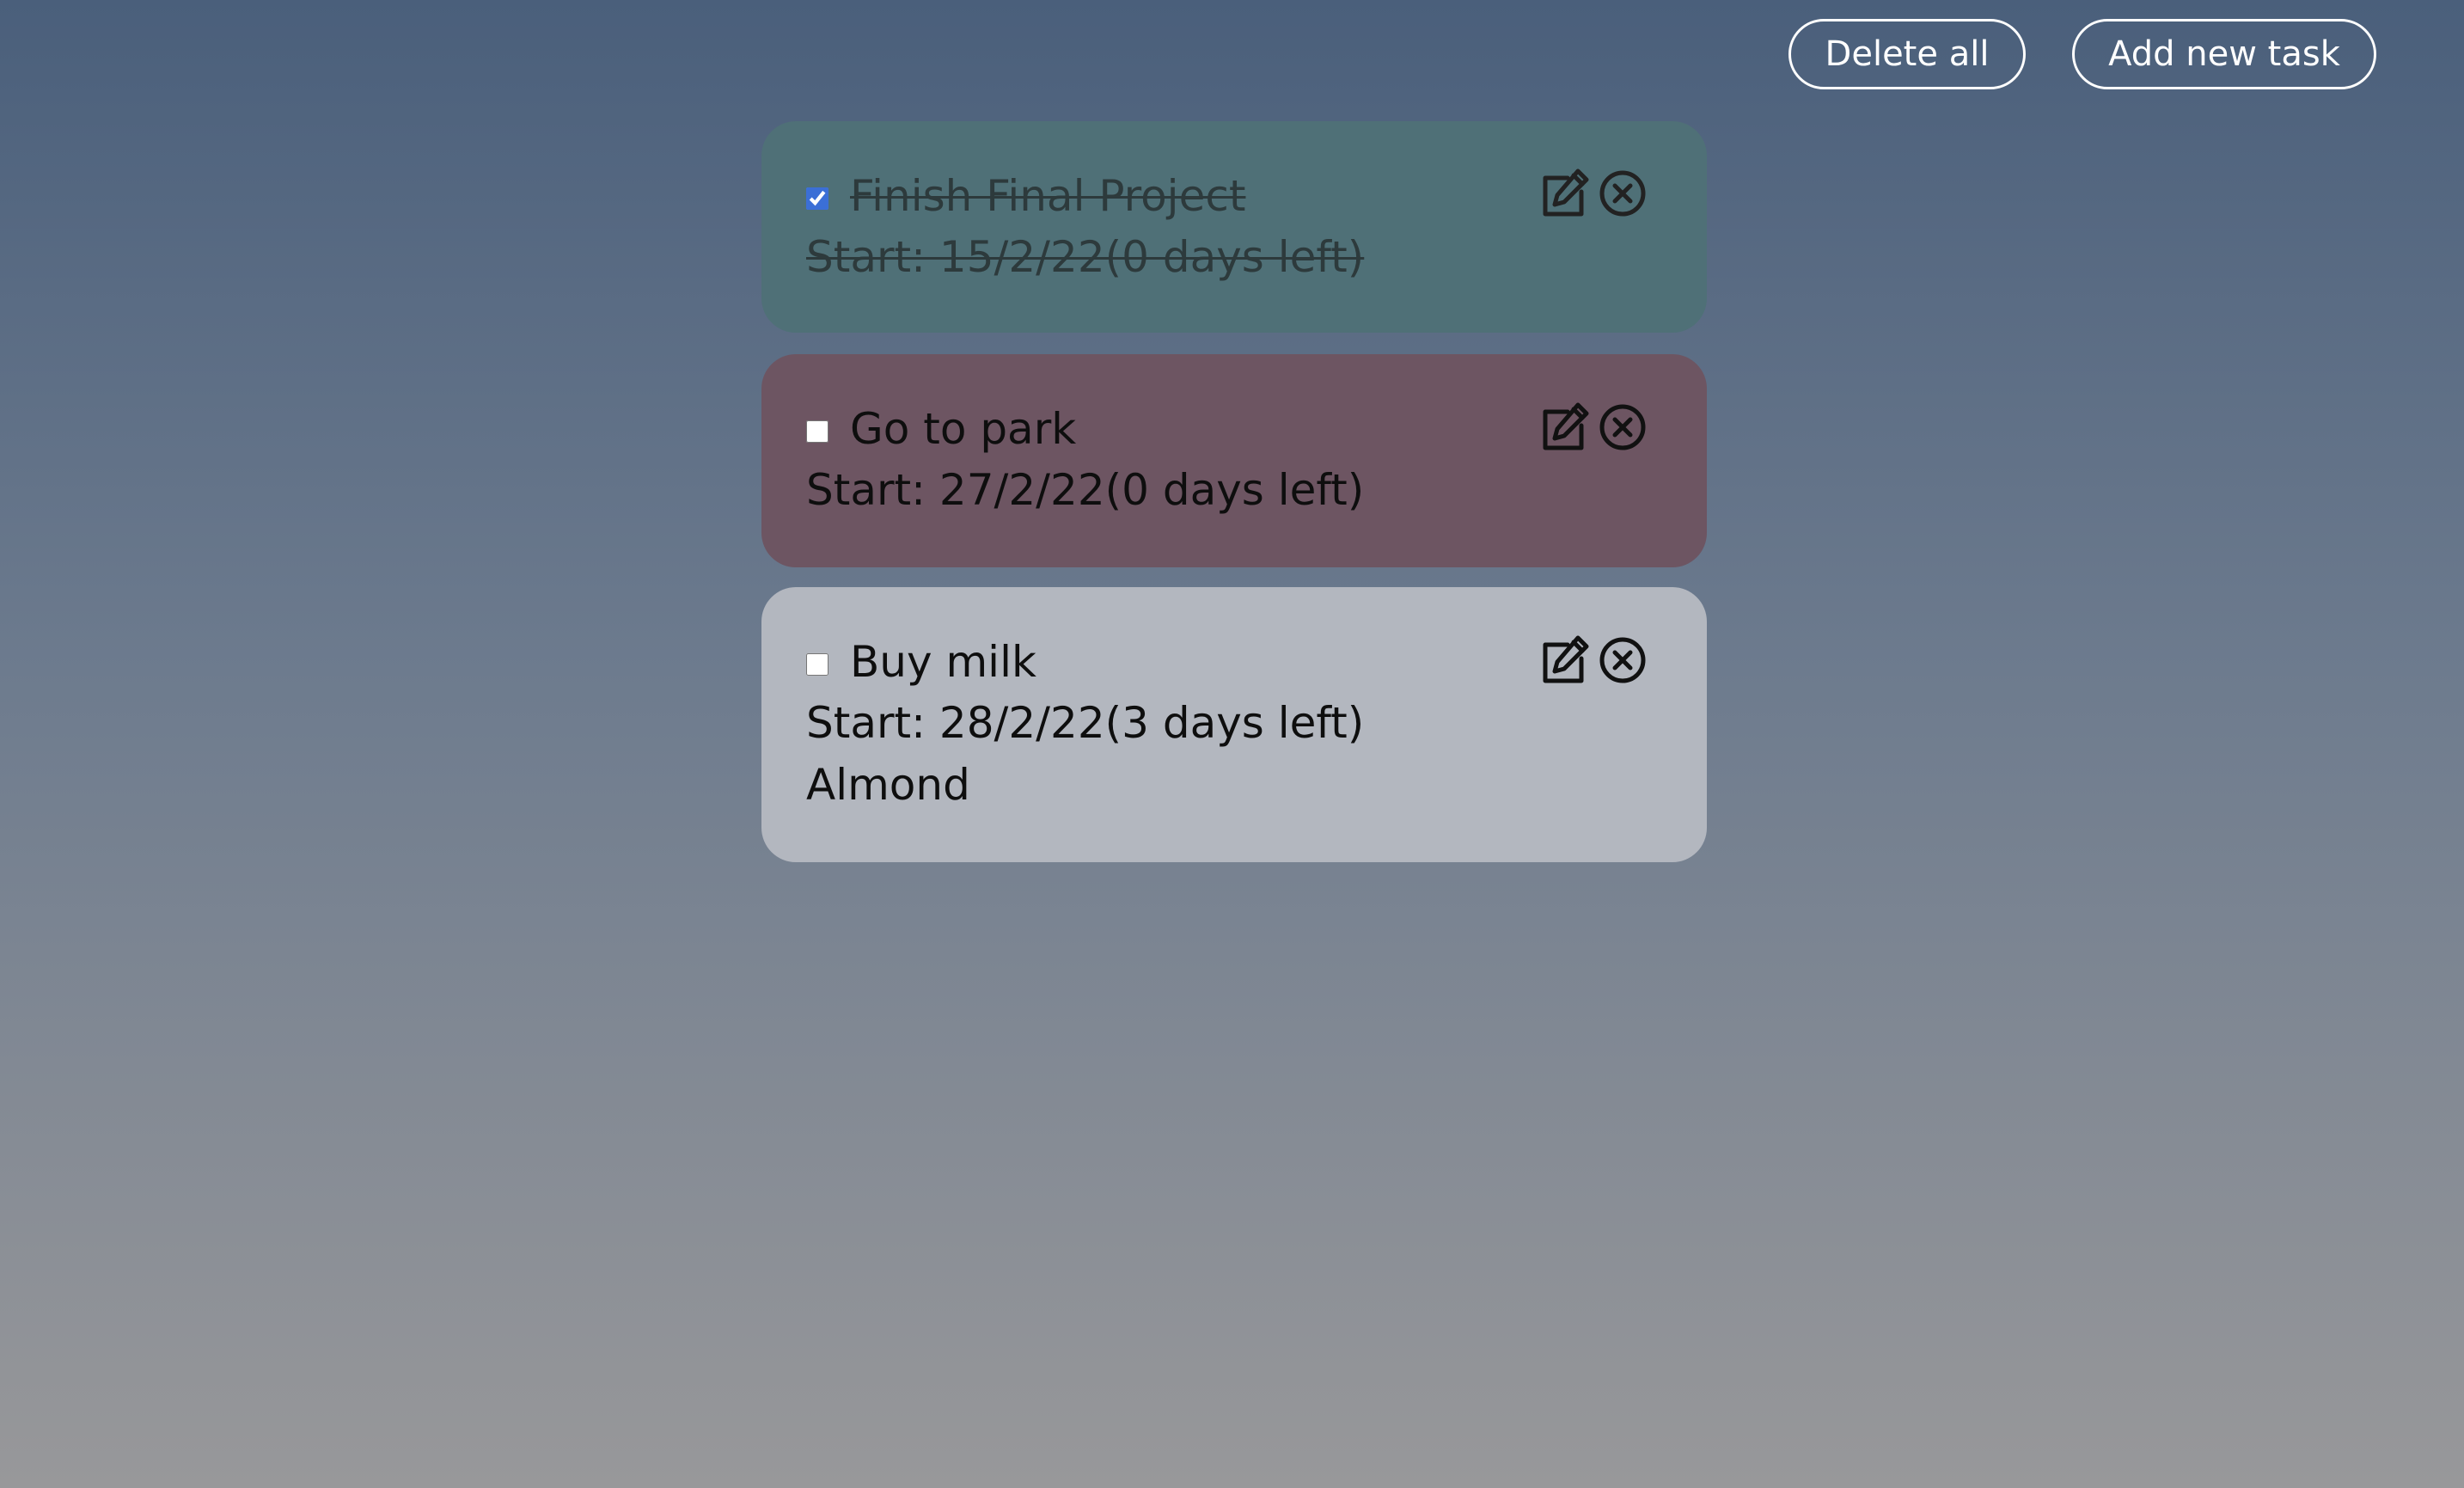  What do you see at coordinates (1234, 460) in the screenshot?
I see `task-card: Go to park Start: 27/2/22(0 days left)` at bounding box center [1234, 460].